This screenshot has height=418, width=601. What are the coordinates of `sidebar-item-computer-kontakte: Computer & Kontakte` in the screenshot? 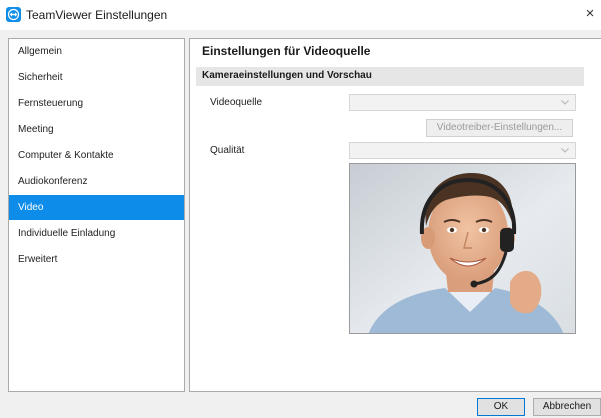 It's located at (96, 155).